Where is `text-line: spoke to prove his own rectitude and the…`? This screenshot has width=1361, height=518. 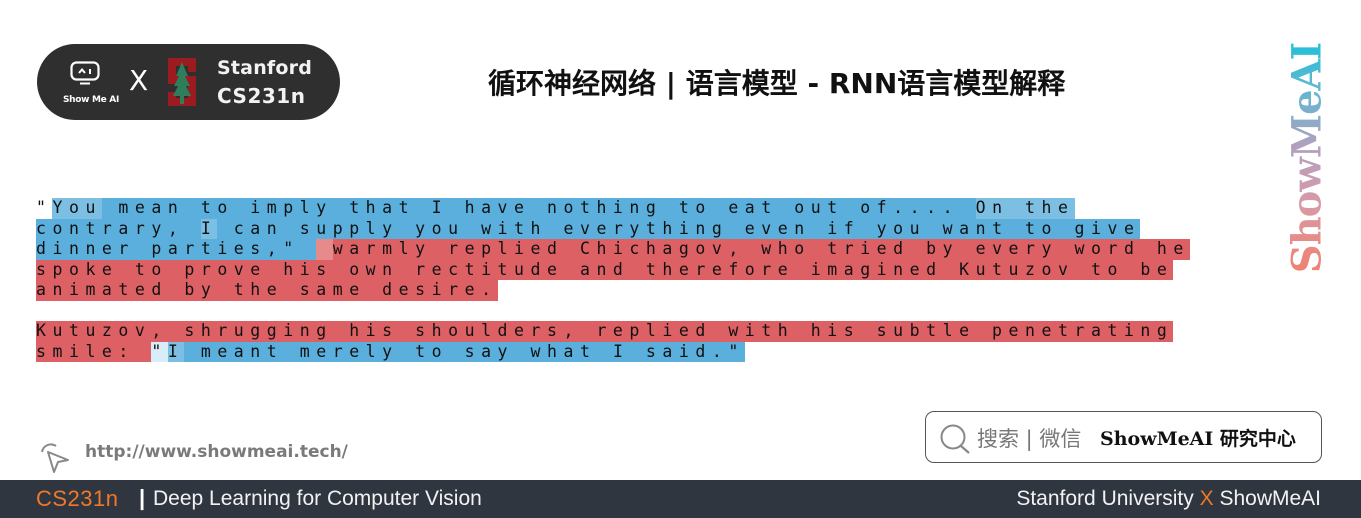 text-line: spoke to prove his own rectitude and the… is located at coordinates (605, 269).